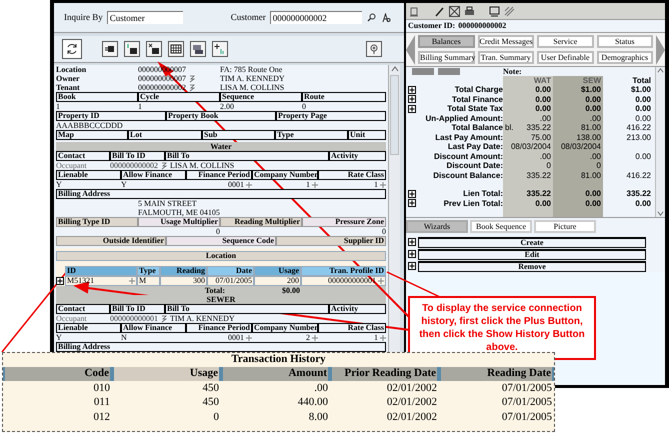  I want to click on refresh-button, so click(72, 49).